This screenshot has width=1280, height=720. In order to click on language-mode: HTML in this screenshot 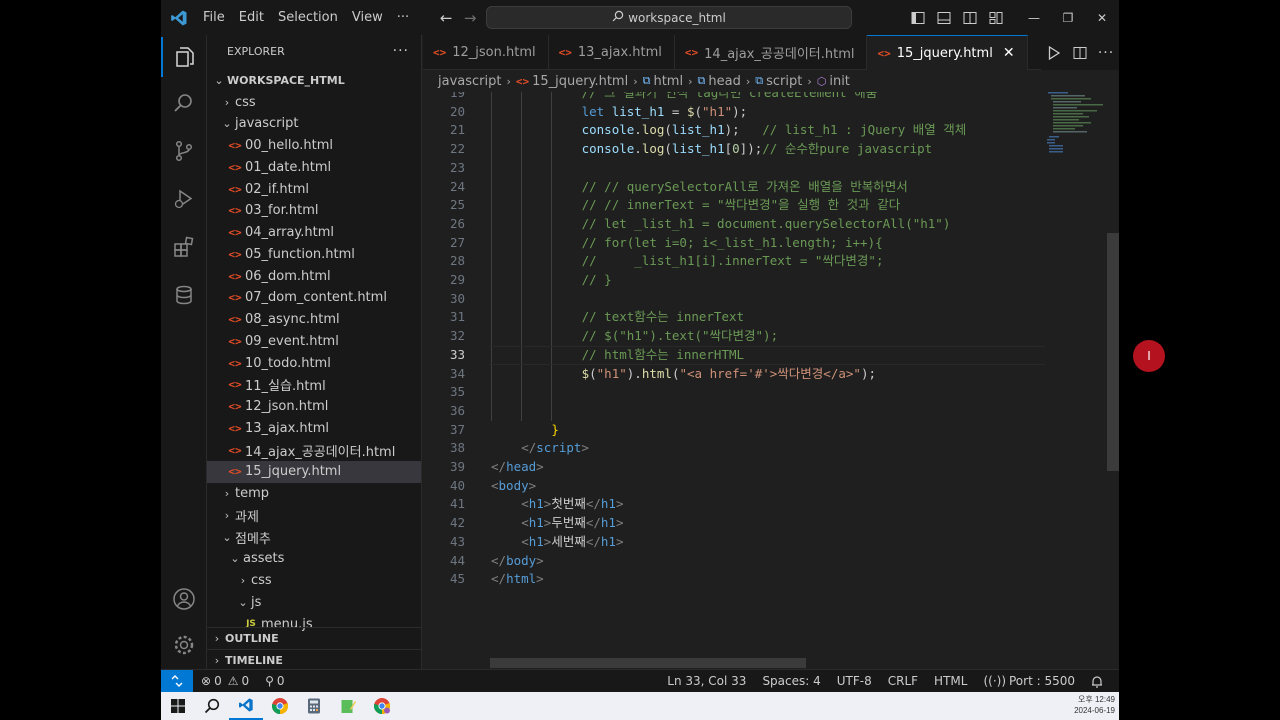, I will do `click(950, 681)`.